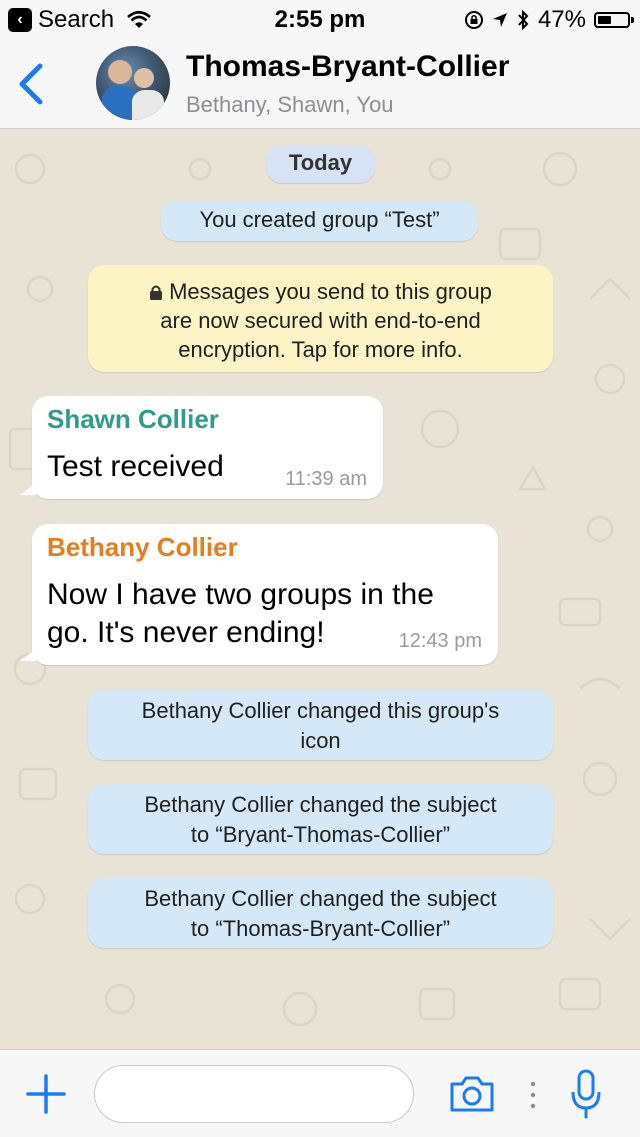  I want to click on message-sender: Shawn Collier, so click(133, 419).